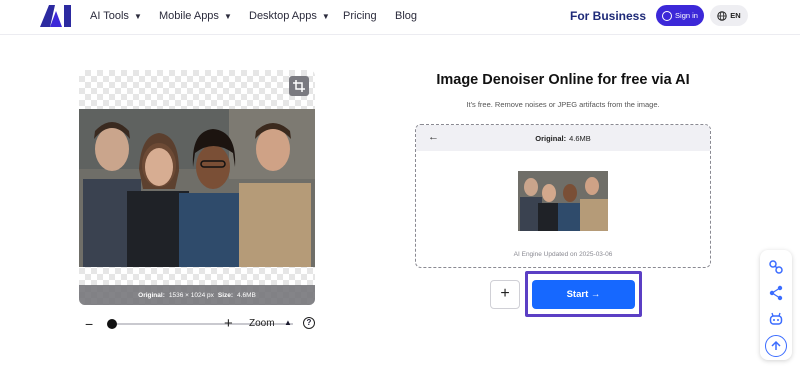  Describe the element at coordinates (776, 305) in the screenshot. I see `floating-toolbar` at that location.